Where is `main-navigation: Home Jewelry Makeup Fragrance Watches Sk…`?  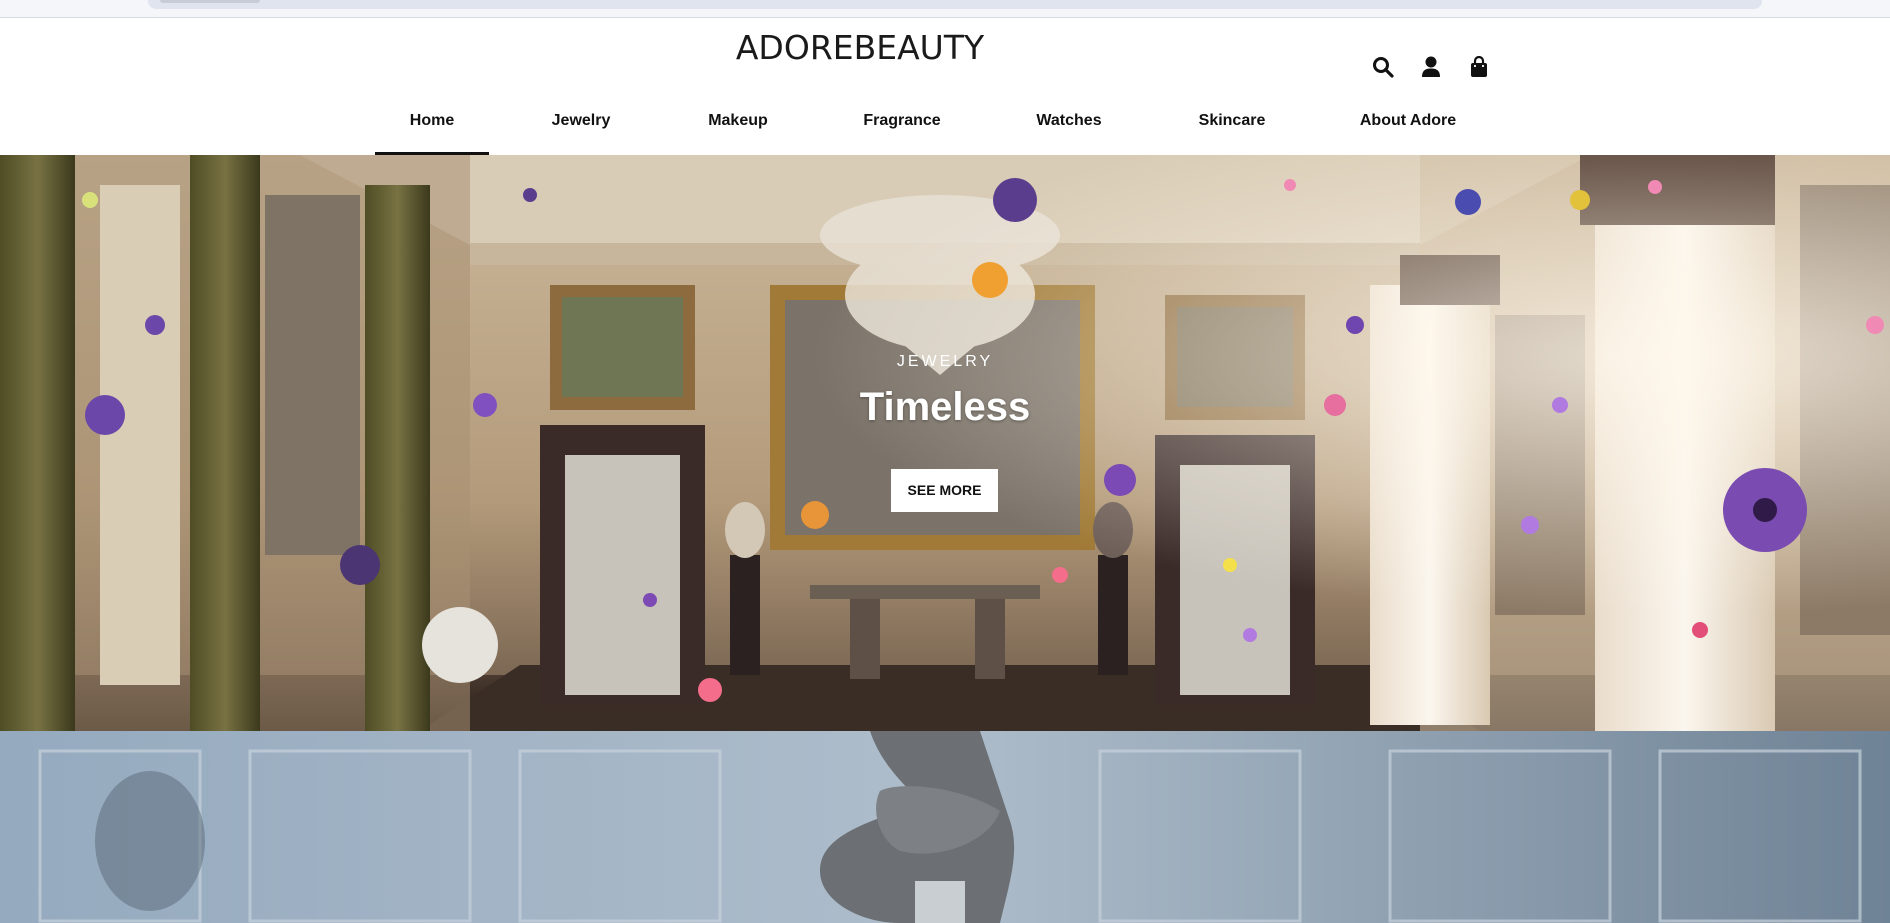 main-navigation: Home Jewelry Makeup Fragrance Watches Sk… is located at coordinates (945, 132).